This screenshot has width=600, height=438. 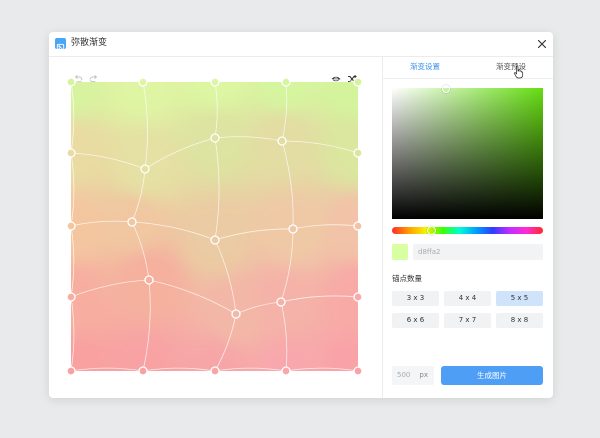 What do you see at coordinates (446, 89) in the screenshot?
I see `picker-handle` at bounding box center [446, 89].